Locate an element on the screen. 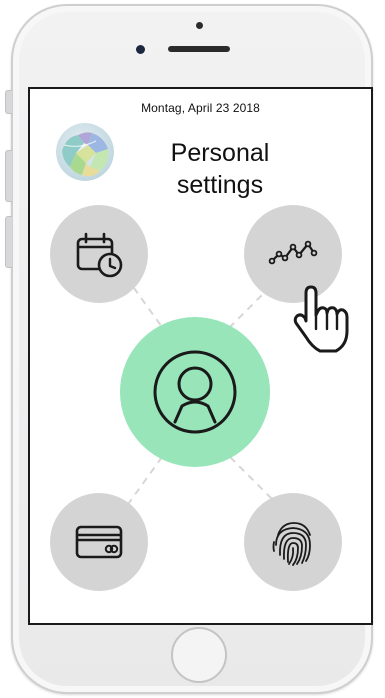 The image size is (385, 698). avatar is located at coordinates (85, 152).